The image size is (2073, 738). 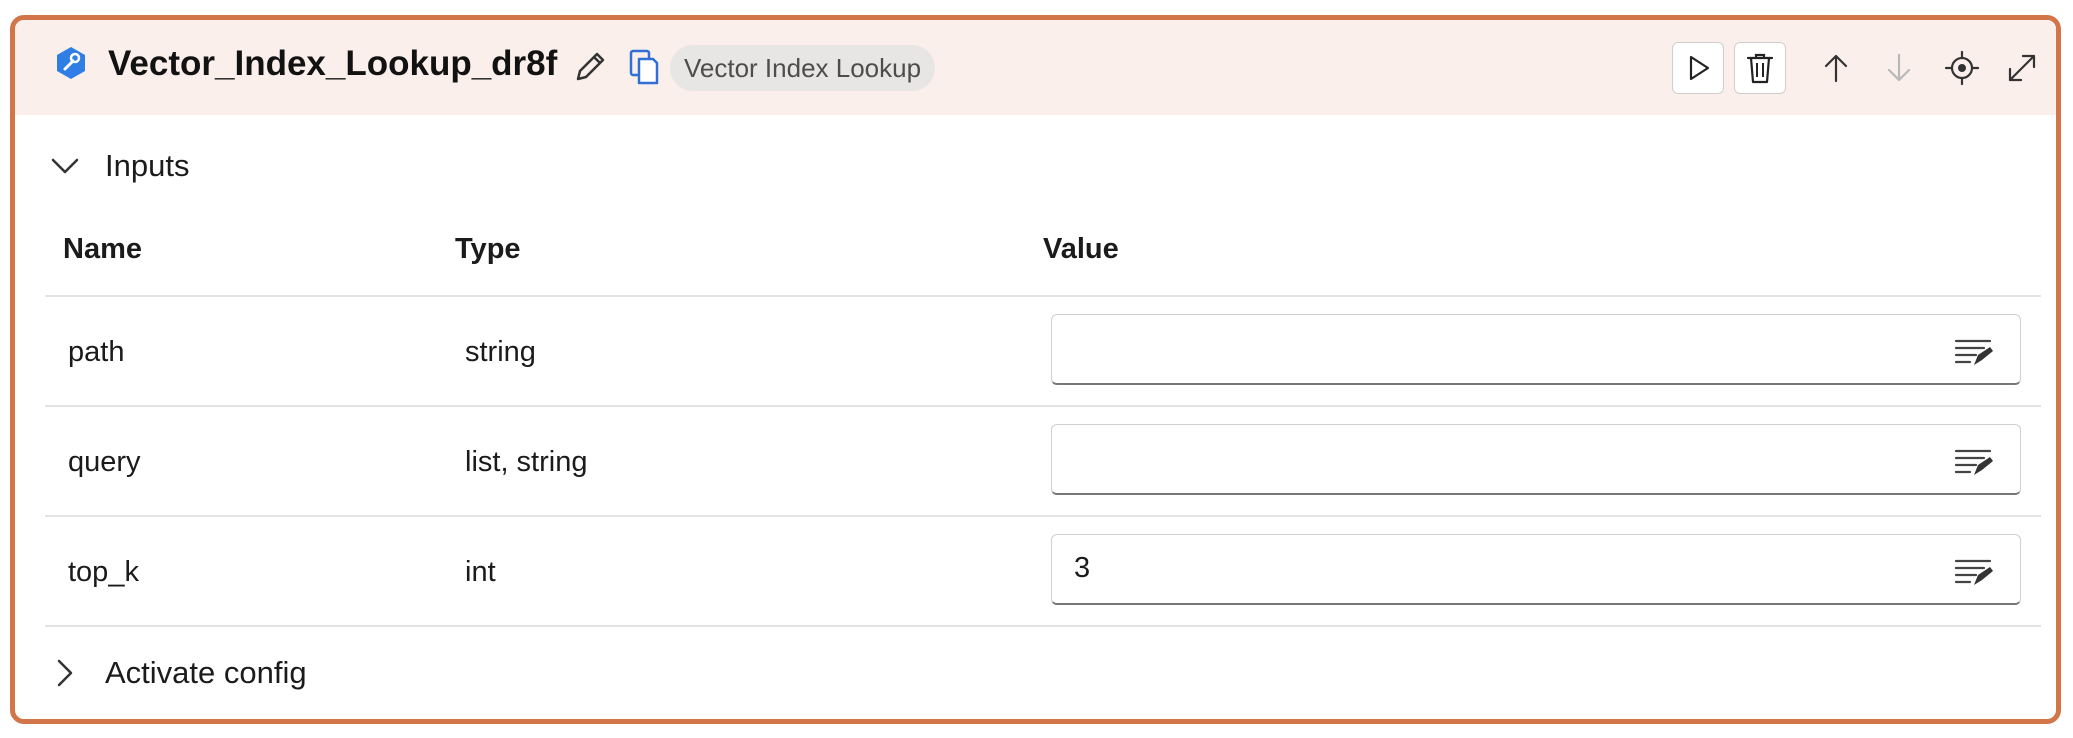 What do you see at coordinates (480, 572) in the screenshot?
I see `input-type-top-k: int` at bounding box center [480, 572].